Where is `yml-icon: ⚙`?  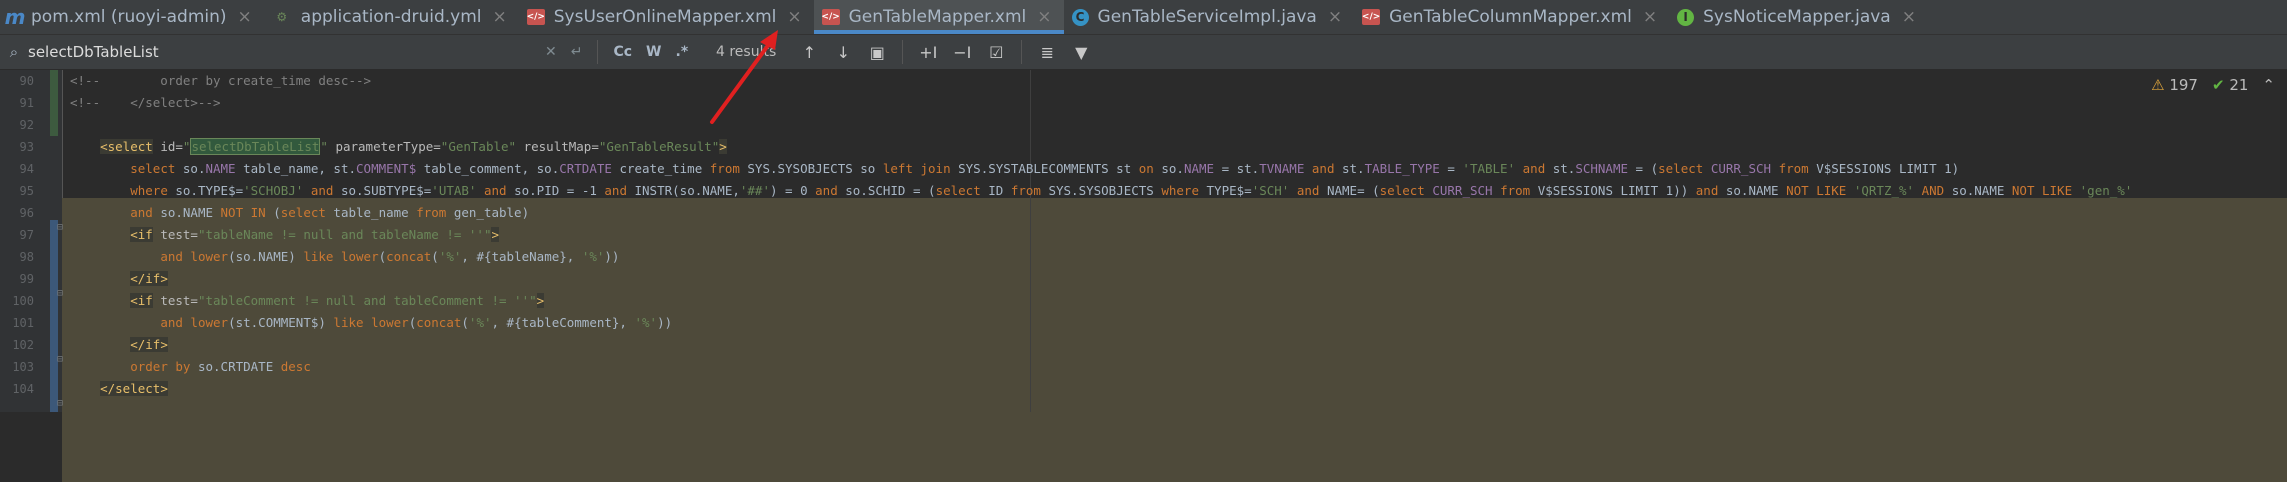
yml-icon: ⚙ is located at coordinates (282, 17).